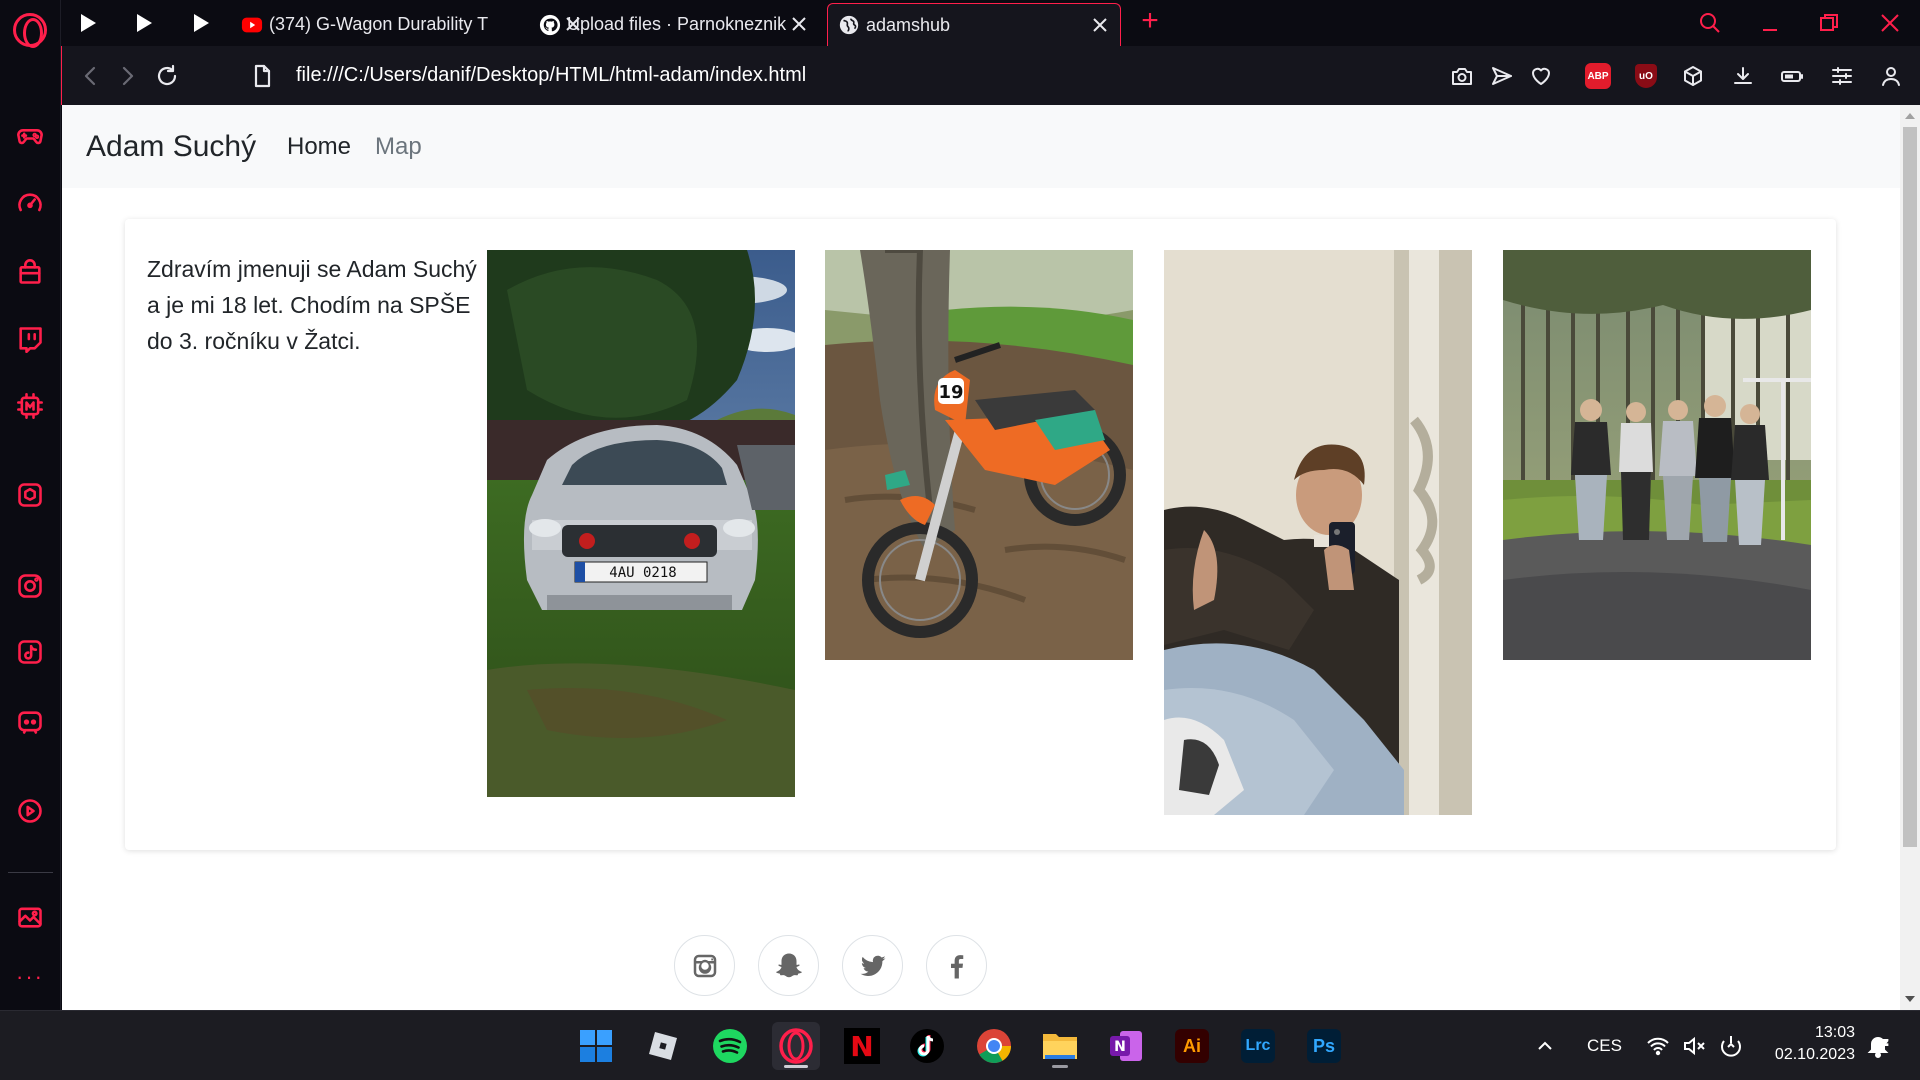 This screenshot has height=1080, width=1920. I want to click on reload-icon, so click(167, 76).